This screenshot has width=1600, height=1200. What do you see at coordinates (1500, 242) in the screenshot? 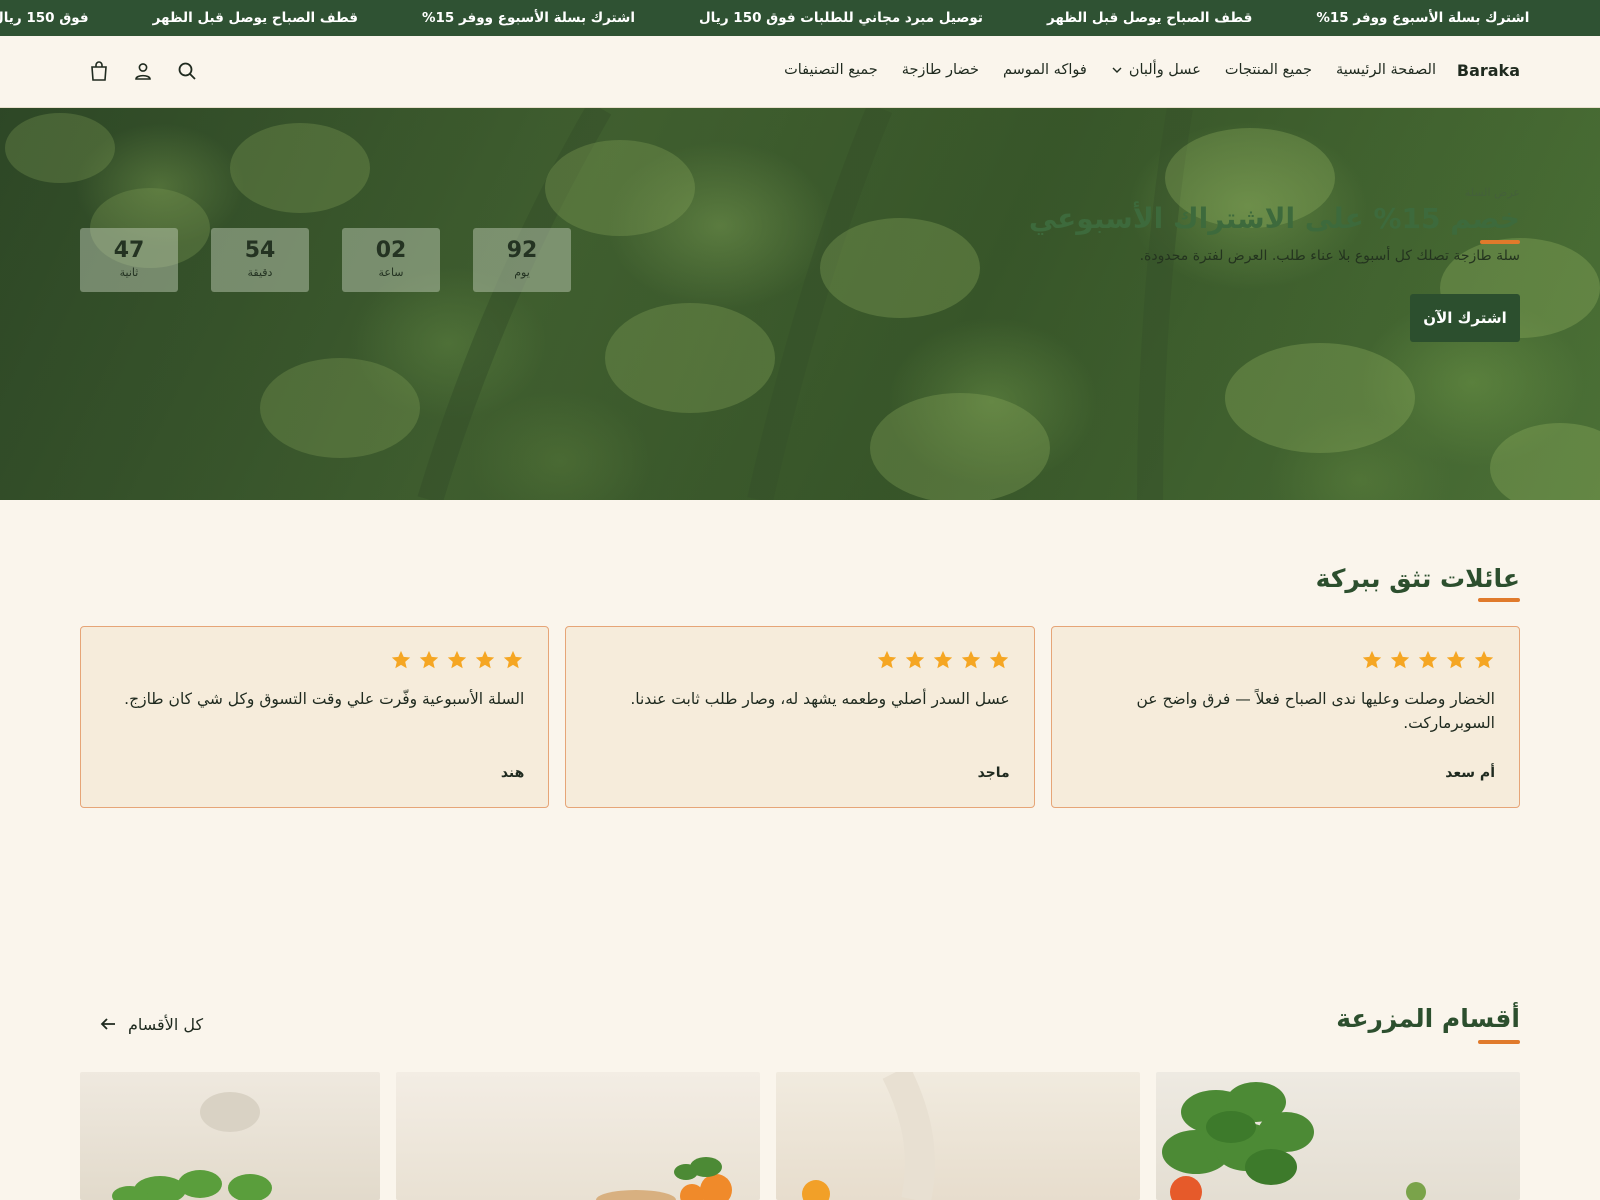
I see `hero-title-underline` at bounding box center [1500, 242].